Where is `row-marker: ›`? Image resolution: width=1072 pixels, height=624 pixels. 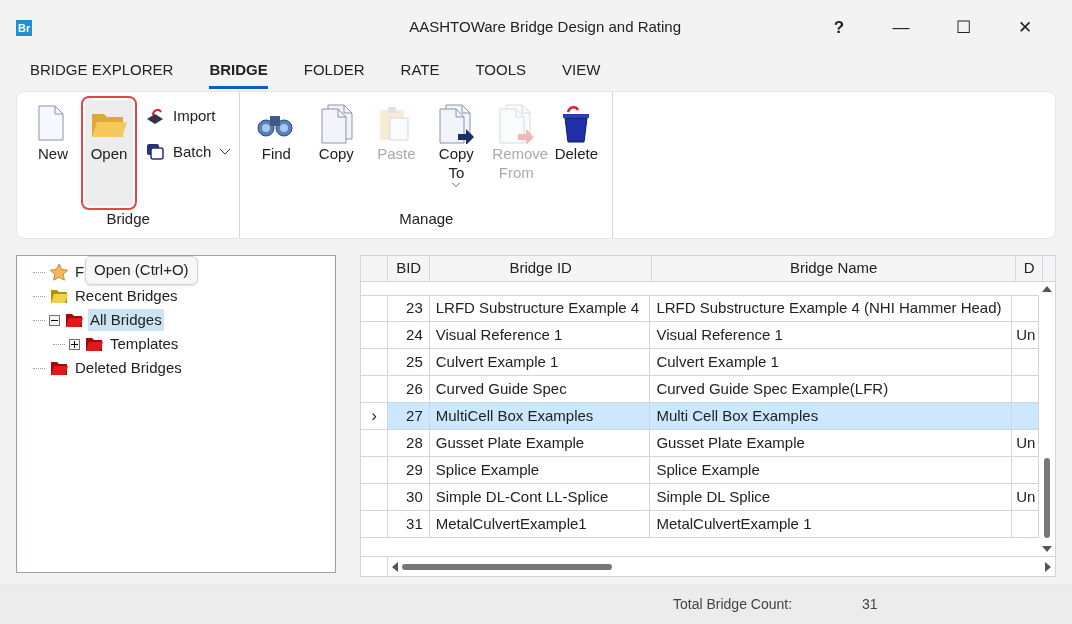
row-marker: › is located at coordinates (374, 416).